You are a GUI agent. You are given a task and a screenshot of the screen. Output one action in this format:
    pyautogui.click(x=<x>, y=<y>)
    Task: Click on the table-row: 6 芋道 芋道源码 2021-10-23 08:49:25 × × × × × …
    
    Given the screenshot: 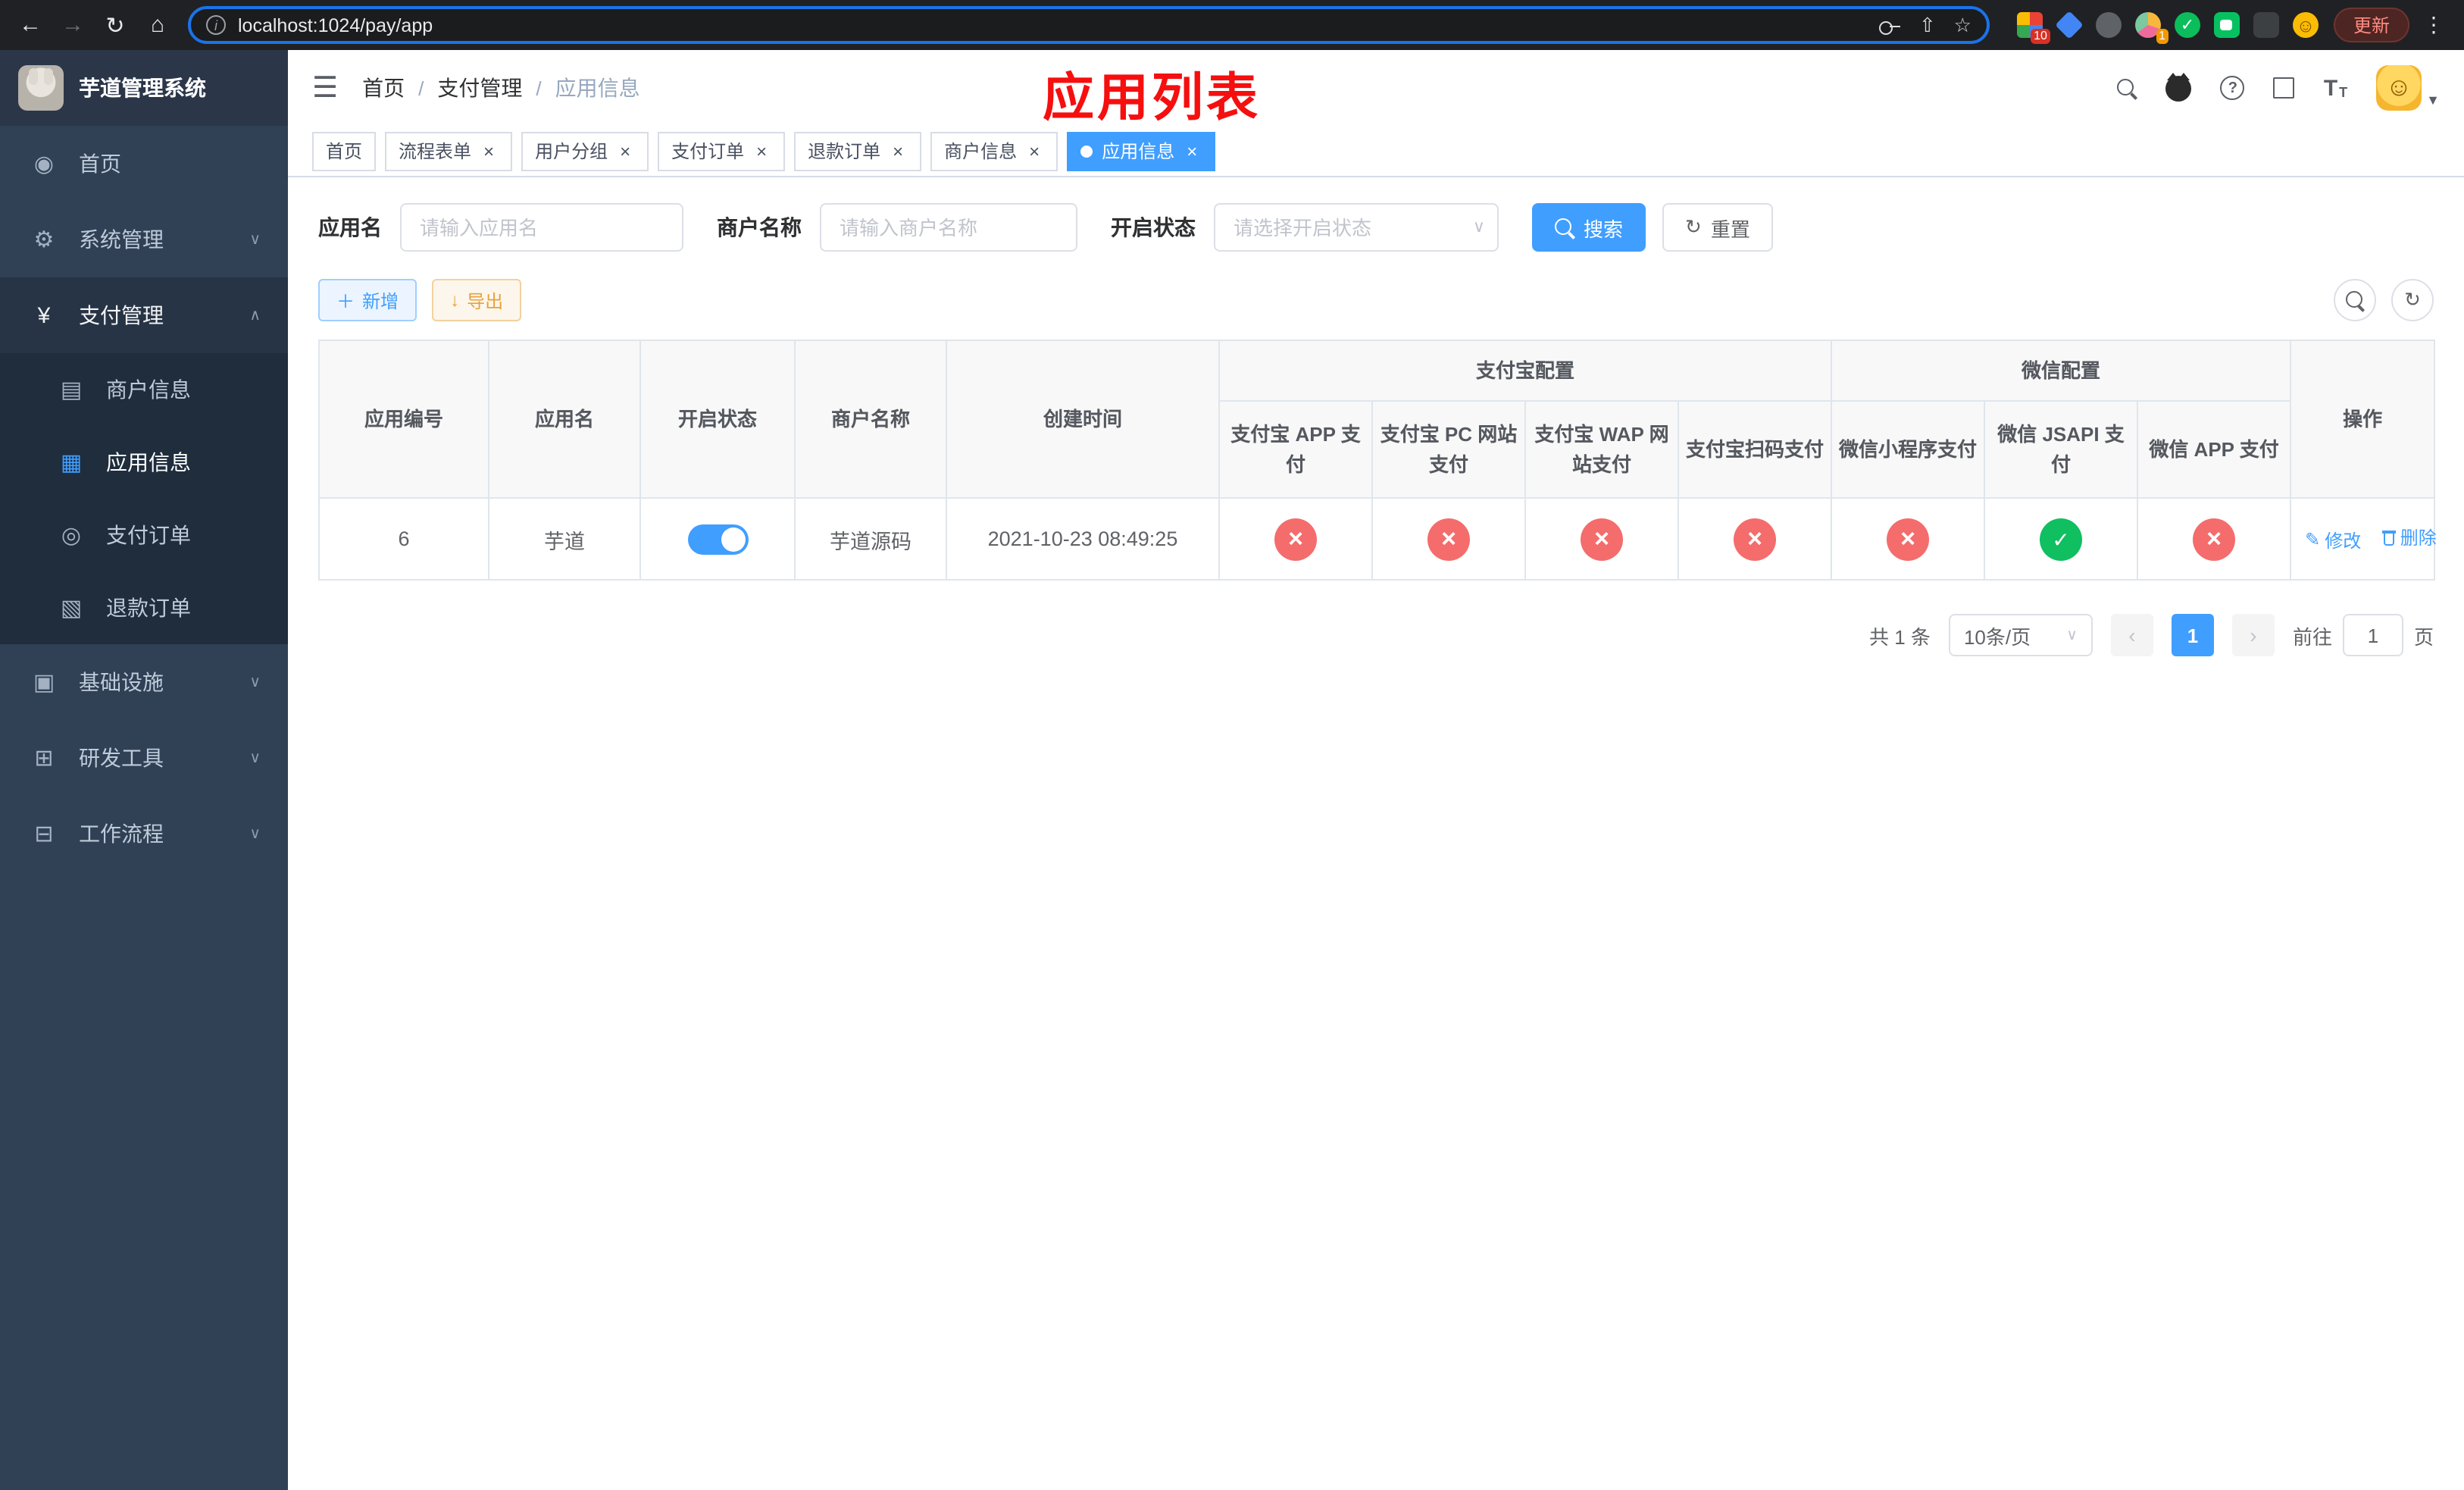 What is the action you would take?
    pyautogui.click(x=1377, y=539)
    